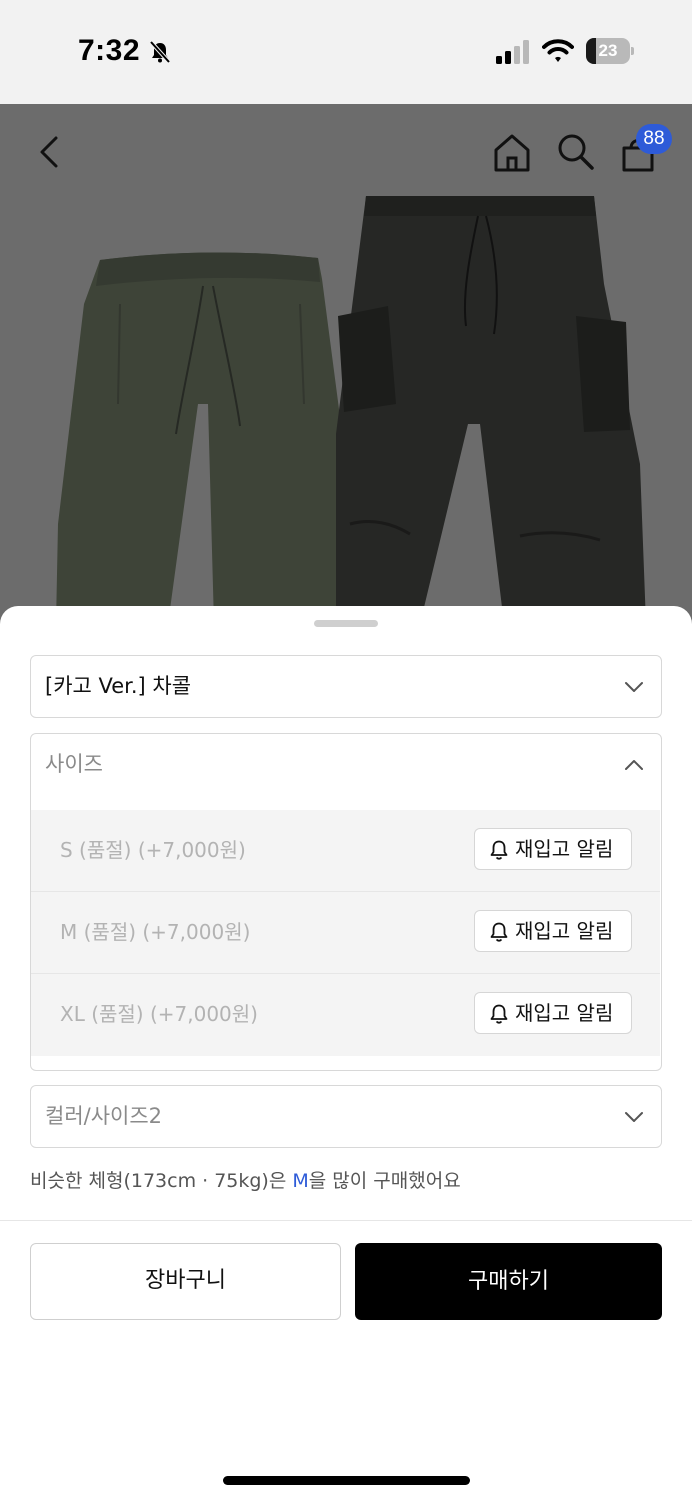 Image resolution: width=692 pixels, height=1500 pixels. I want to click on size-option-placeholder: 사이즈, so click(74, 764).